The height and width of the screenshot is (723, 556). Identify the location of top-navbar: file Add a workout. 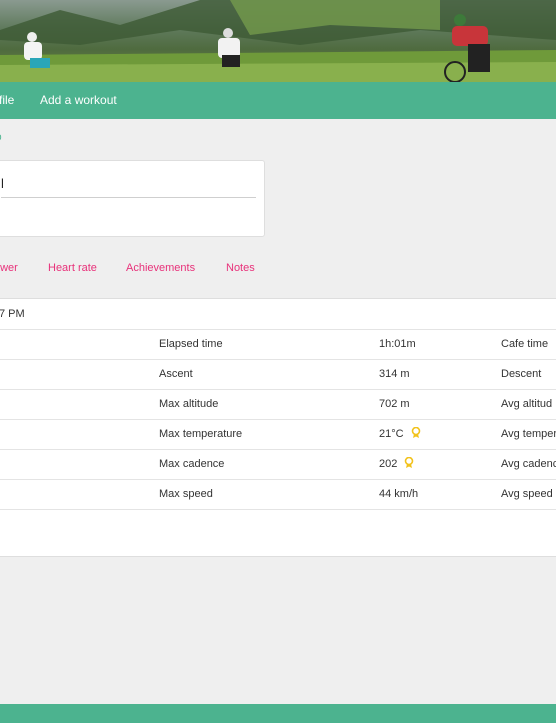
(278, 100).